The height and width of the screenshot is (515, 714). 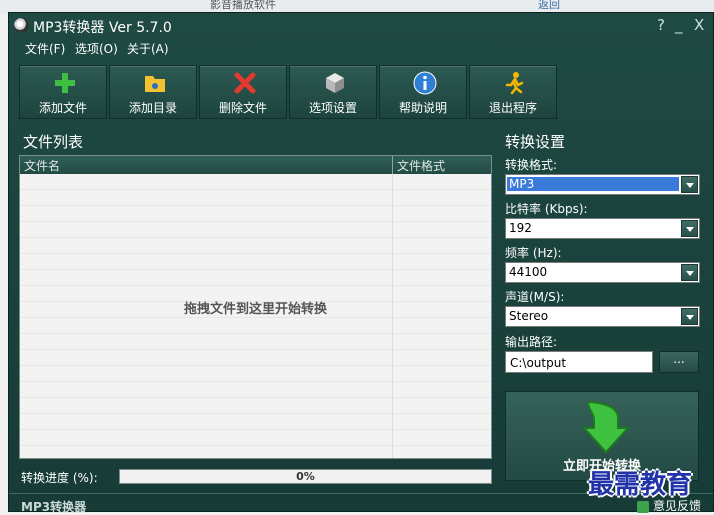 What do you see at coordinates (96, 48) in the screenshot?
I see `menu-options: 选项(O)` at bounding box center [96, 48].